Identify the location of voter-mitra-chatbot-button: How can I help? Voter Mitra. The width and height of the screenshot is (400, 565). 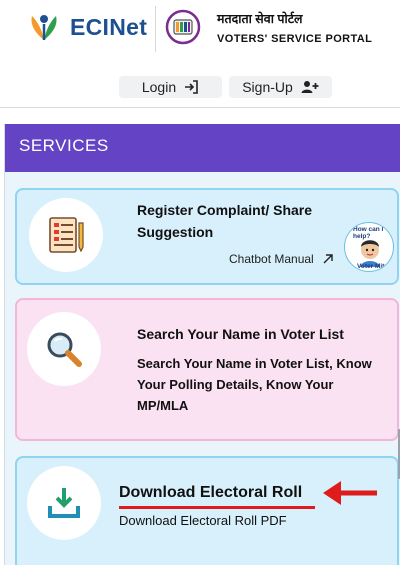
(369, 247).